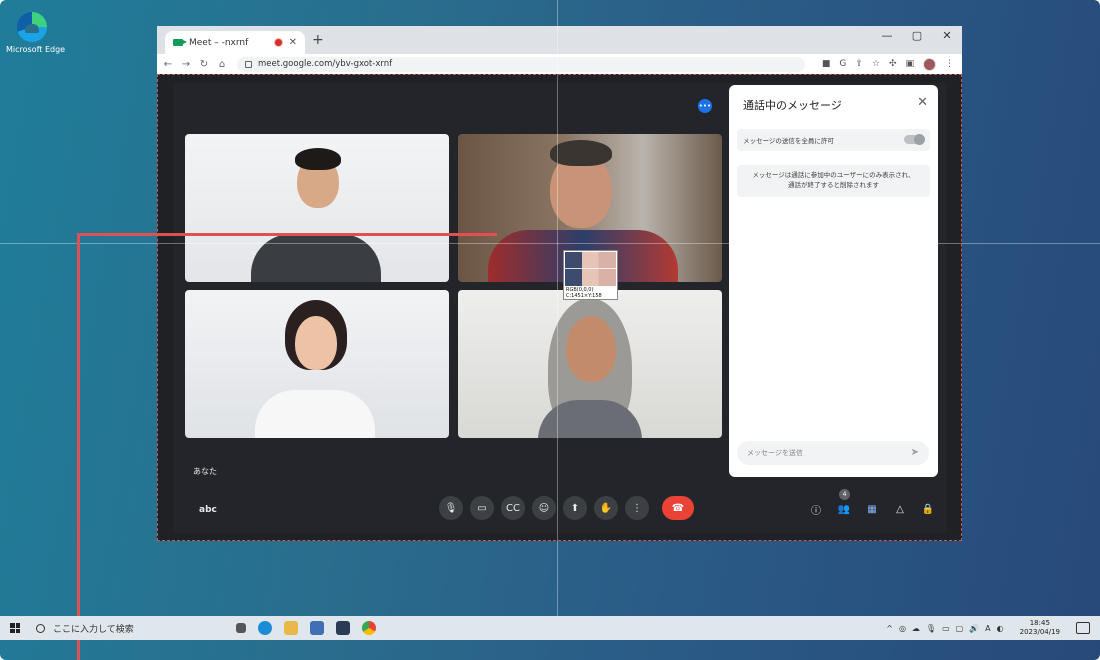  I want to click on edge-icon, so click(32, 27).